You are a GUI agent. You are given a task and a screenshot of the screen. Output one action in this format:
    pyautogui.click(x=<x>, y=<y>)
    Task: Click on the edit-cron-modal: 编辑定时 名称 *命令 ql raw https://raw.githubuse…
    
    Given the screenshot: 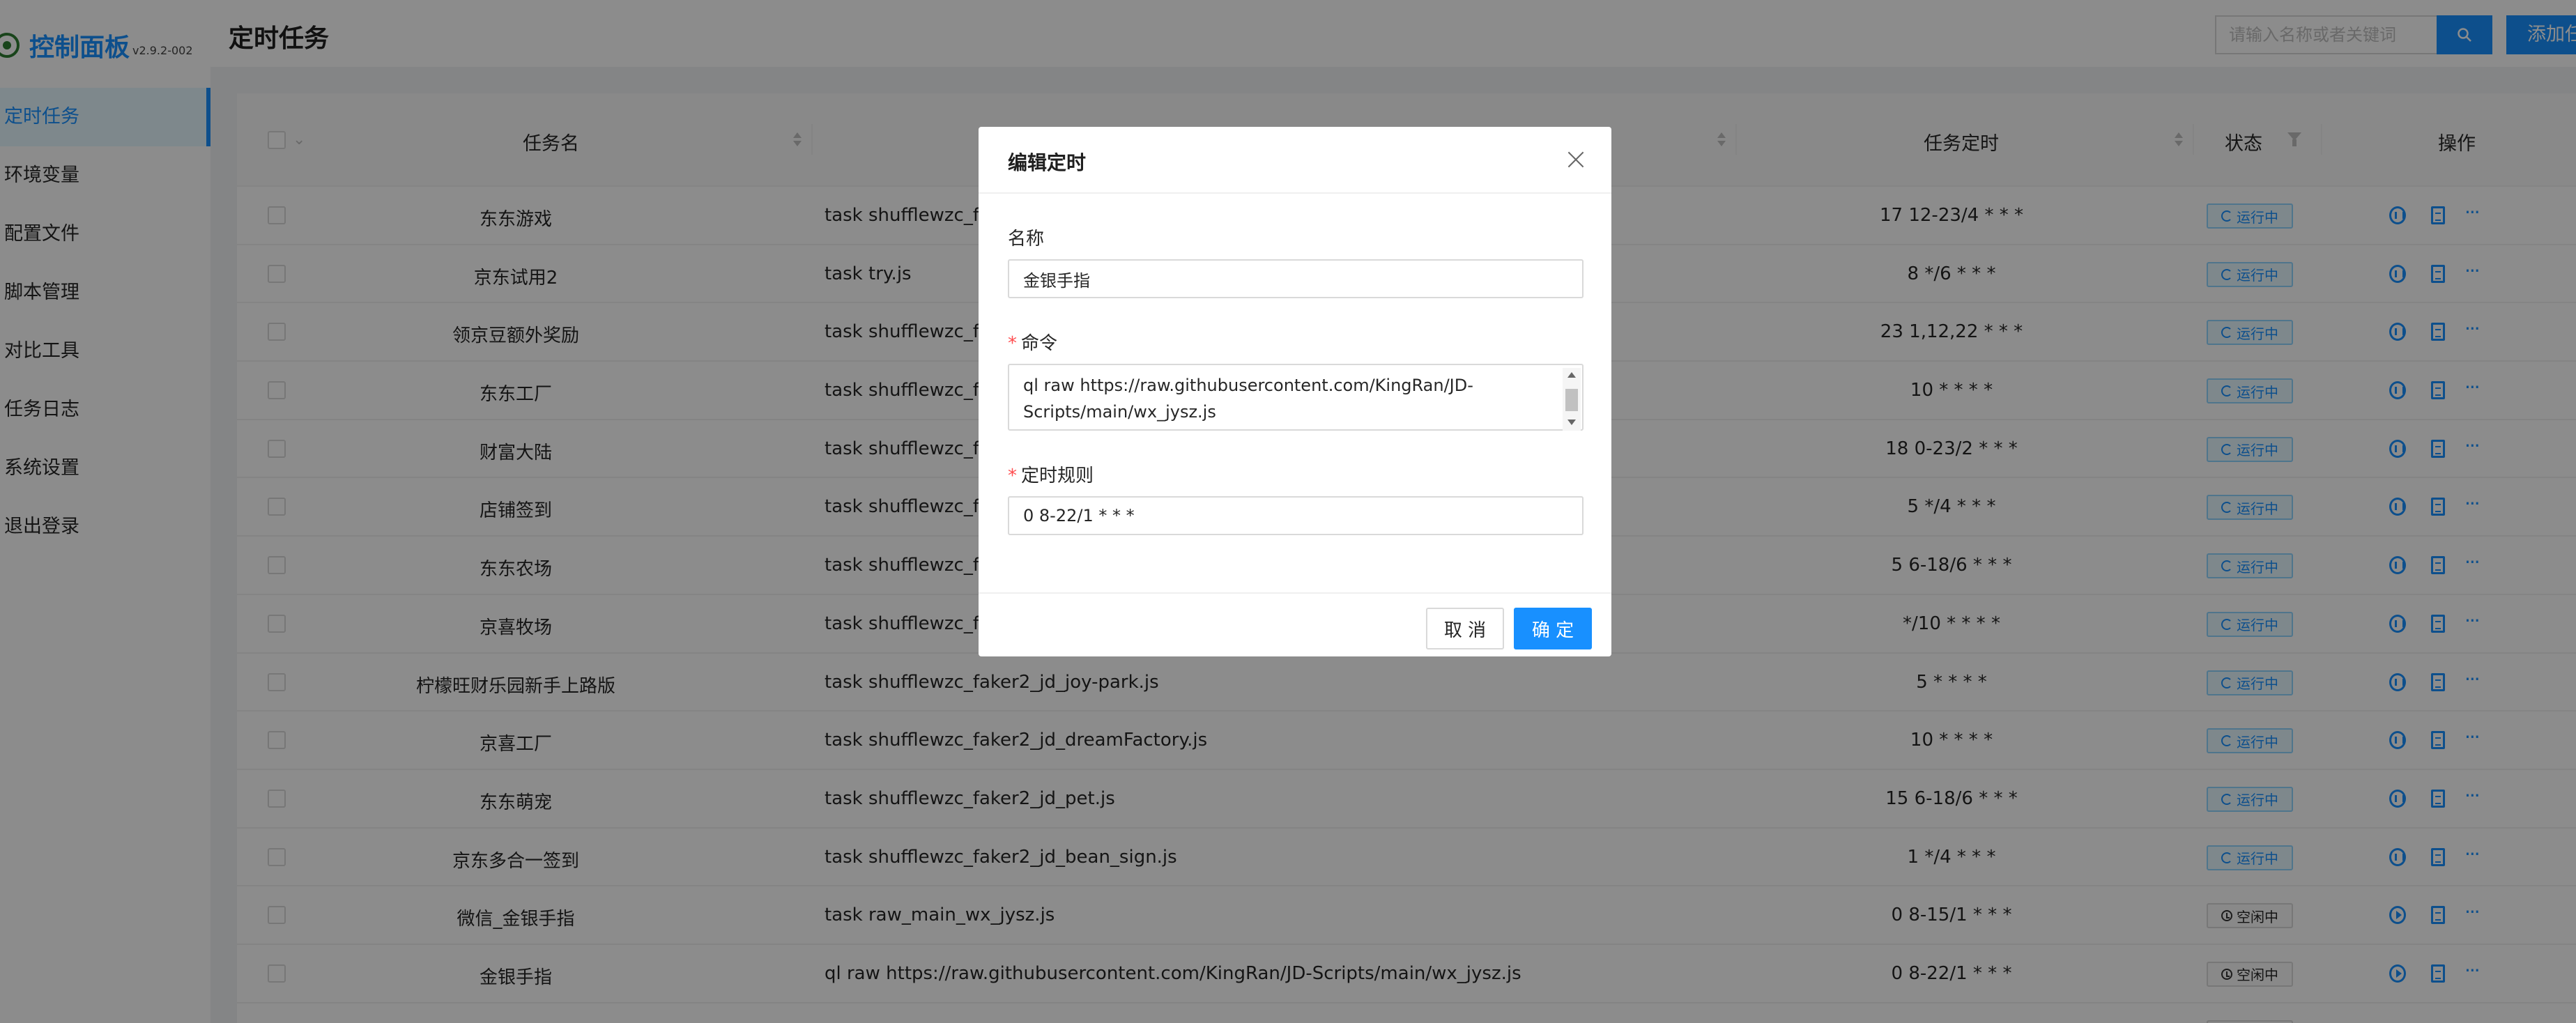 What is the action you would take?
    pyautogui.click(x=1295, y=392)
    